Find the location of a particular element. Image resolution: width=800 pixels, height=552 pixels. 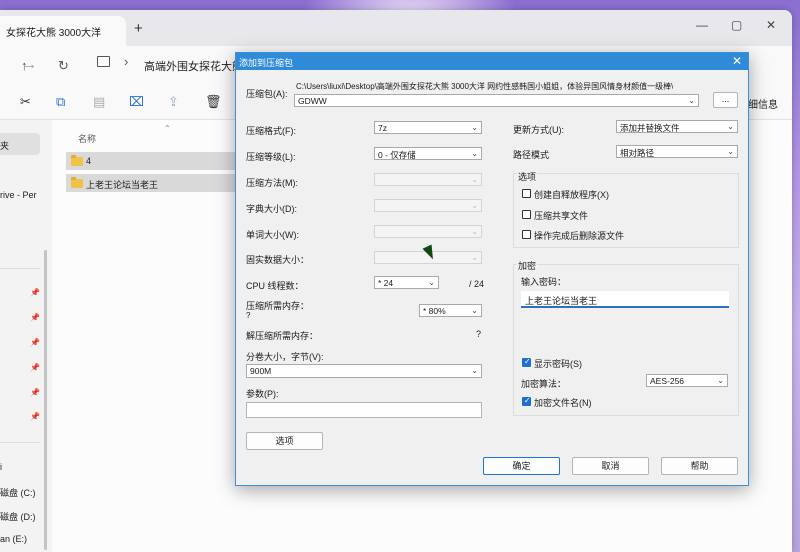

sidebar-item-this-pc: i is located at coordinates (1, 467).